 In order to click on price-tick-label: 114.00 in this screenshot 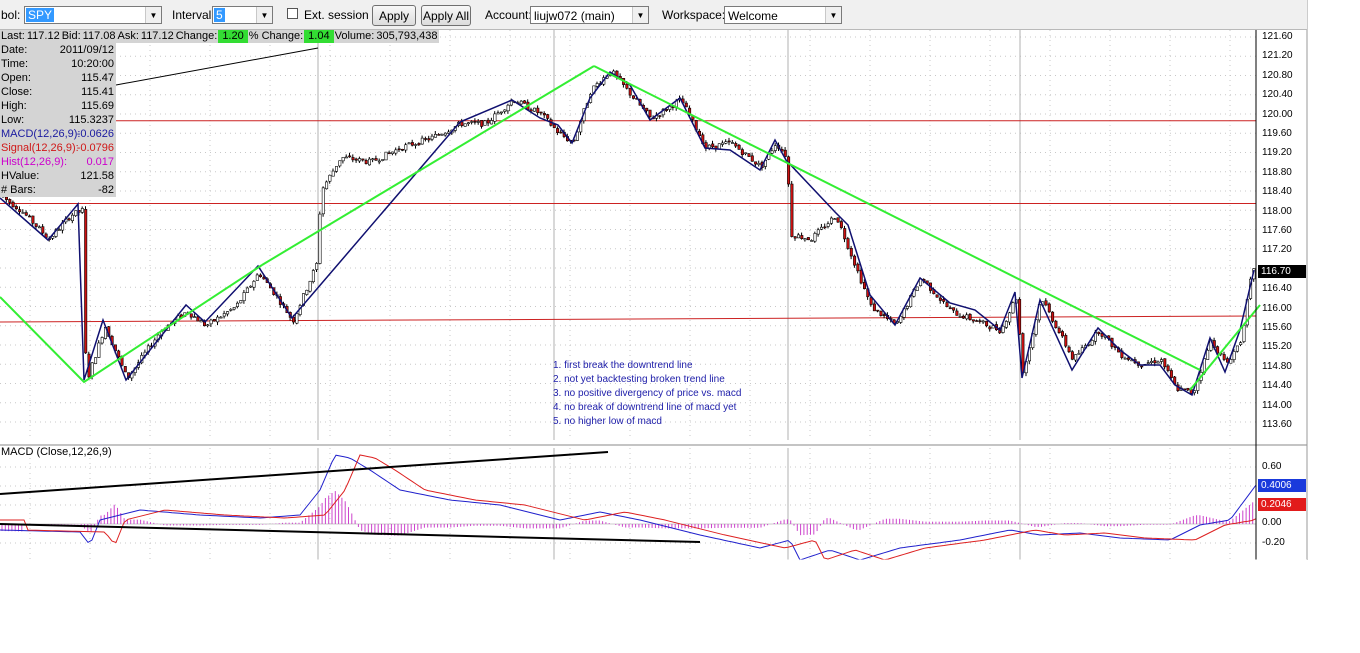, I will do `click(1277, 405)`.